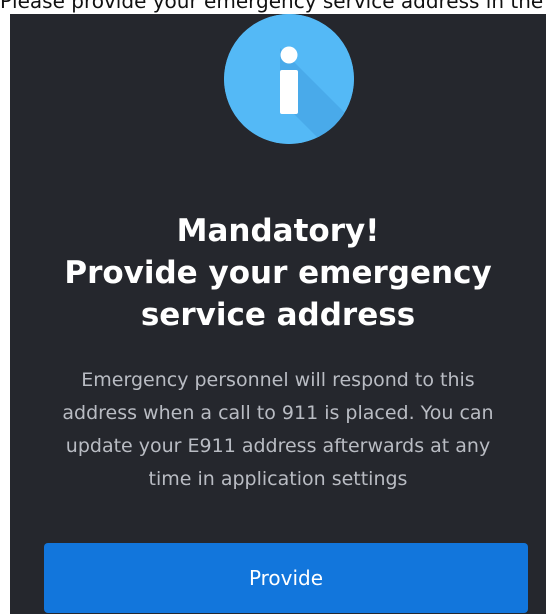 Image resolution: width=550 pixels, height=614 pixels. I want to click on description-line: time in application settings, so click(278, 479).